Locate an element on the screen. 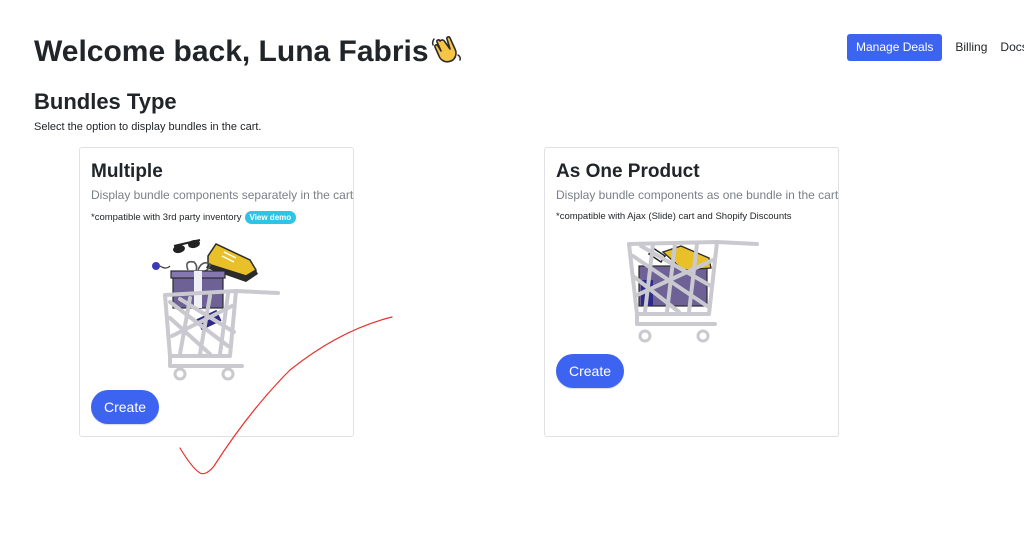  welcome-text: Welcome back, Luna Fabris is located at coordinates (231, 51).